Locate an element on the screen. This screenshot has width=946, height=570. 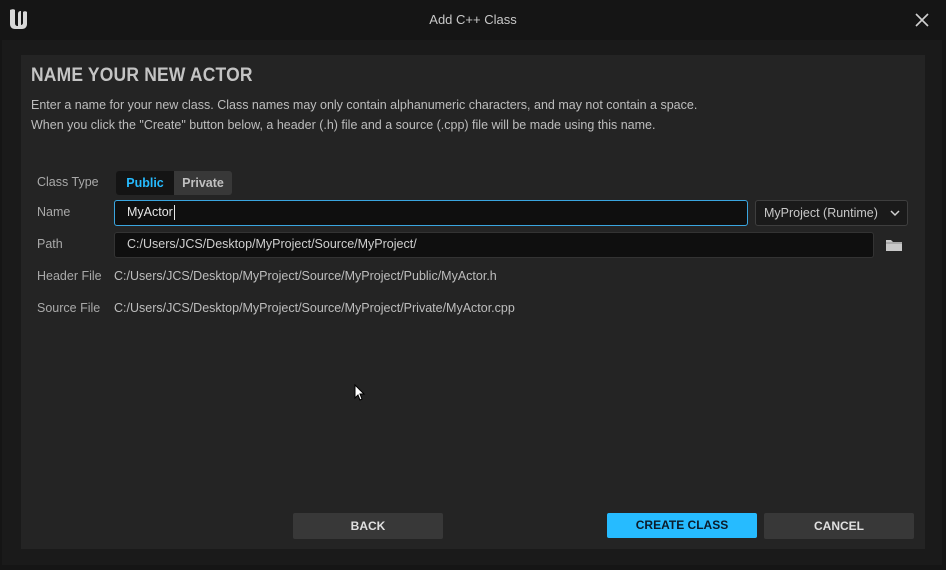
module-dropdown-value: MyProject (Runtime) is located at coordinates (821, 213).